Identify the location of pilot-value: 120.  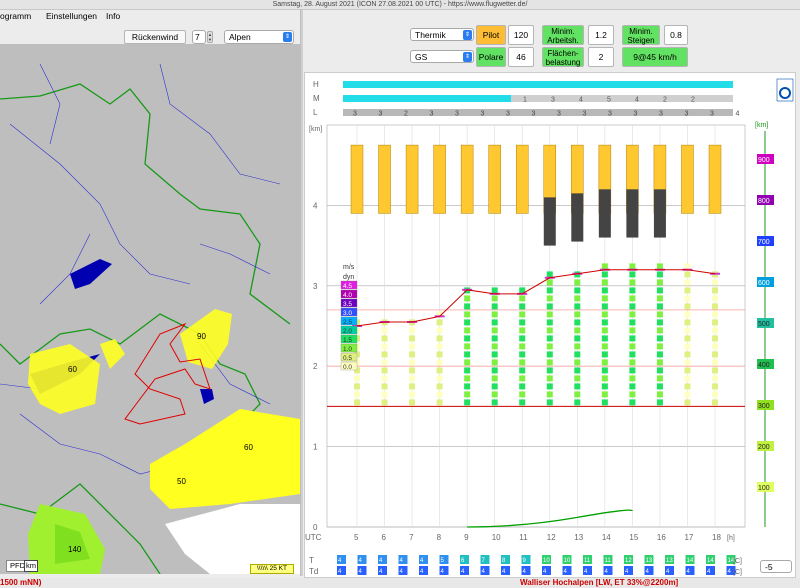
(521, 35).